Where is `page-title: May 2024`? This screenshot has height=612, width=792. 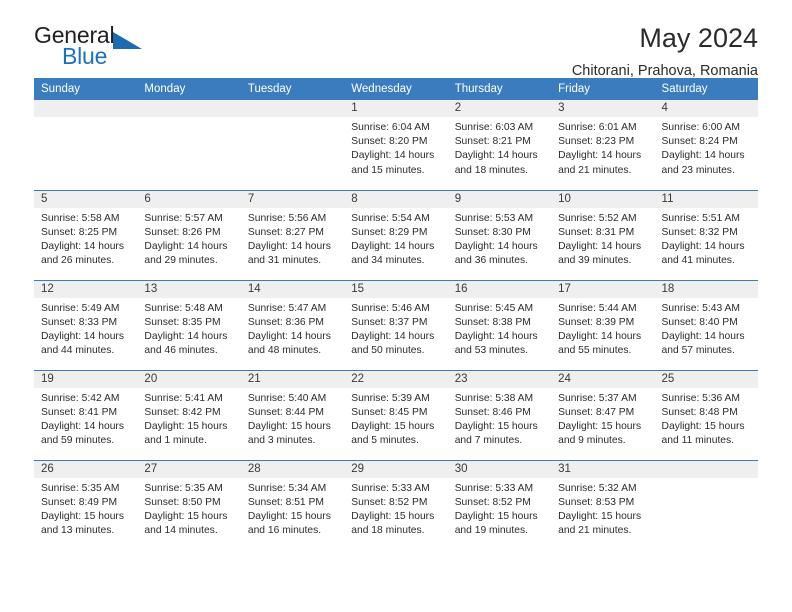 page-title: May 2024 is located at coordinates (698, 38).